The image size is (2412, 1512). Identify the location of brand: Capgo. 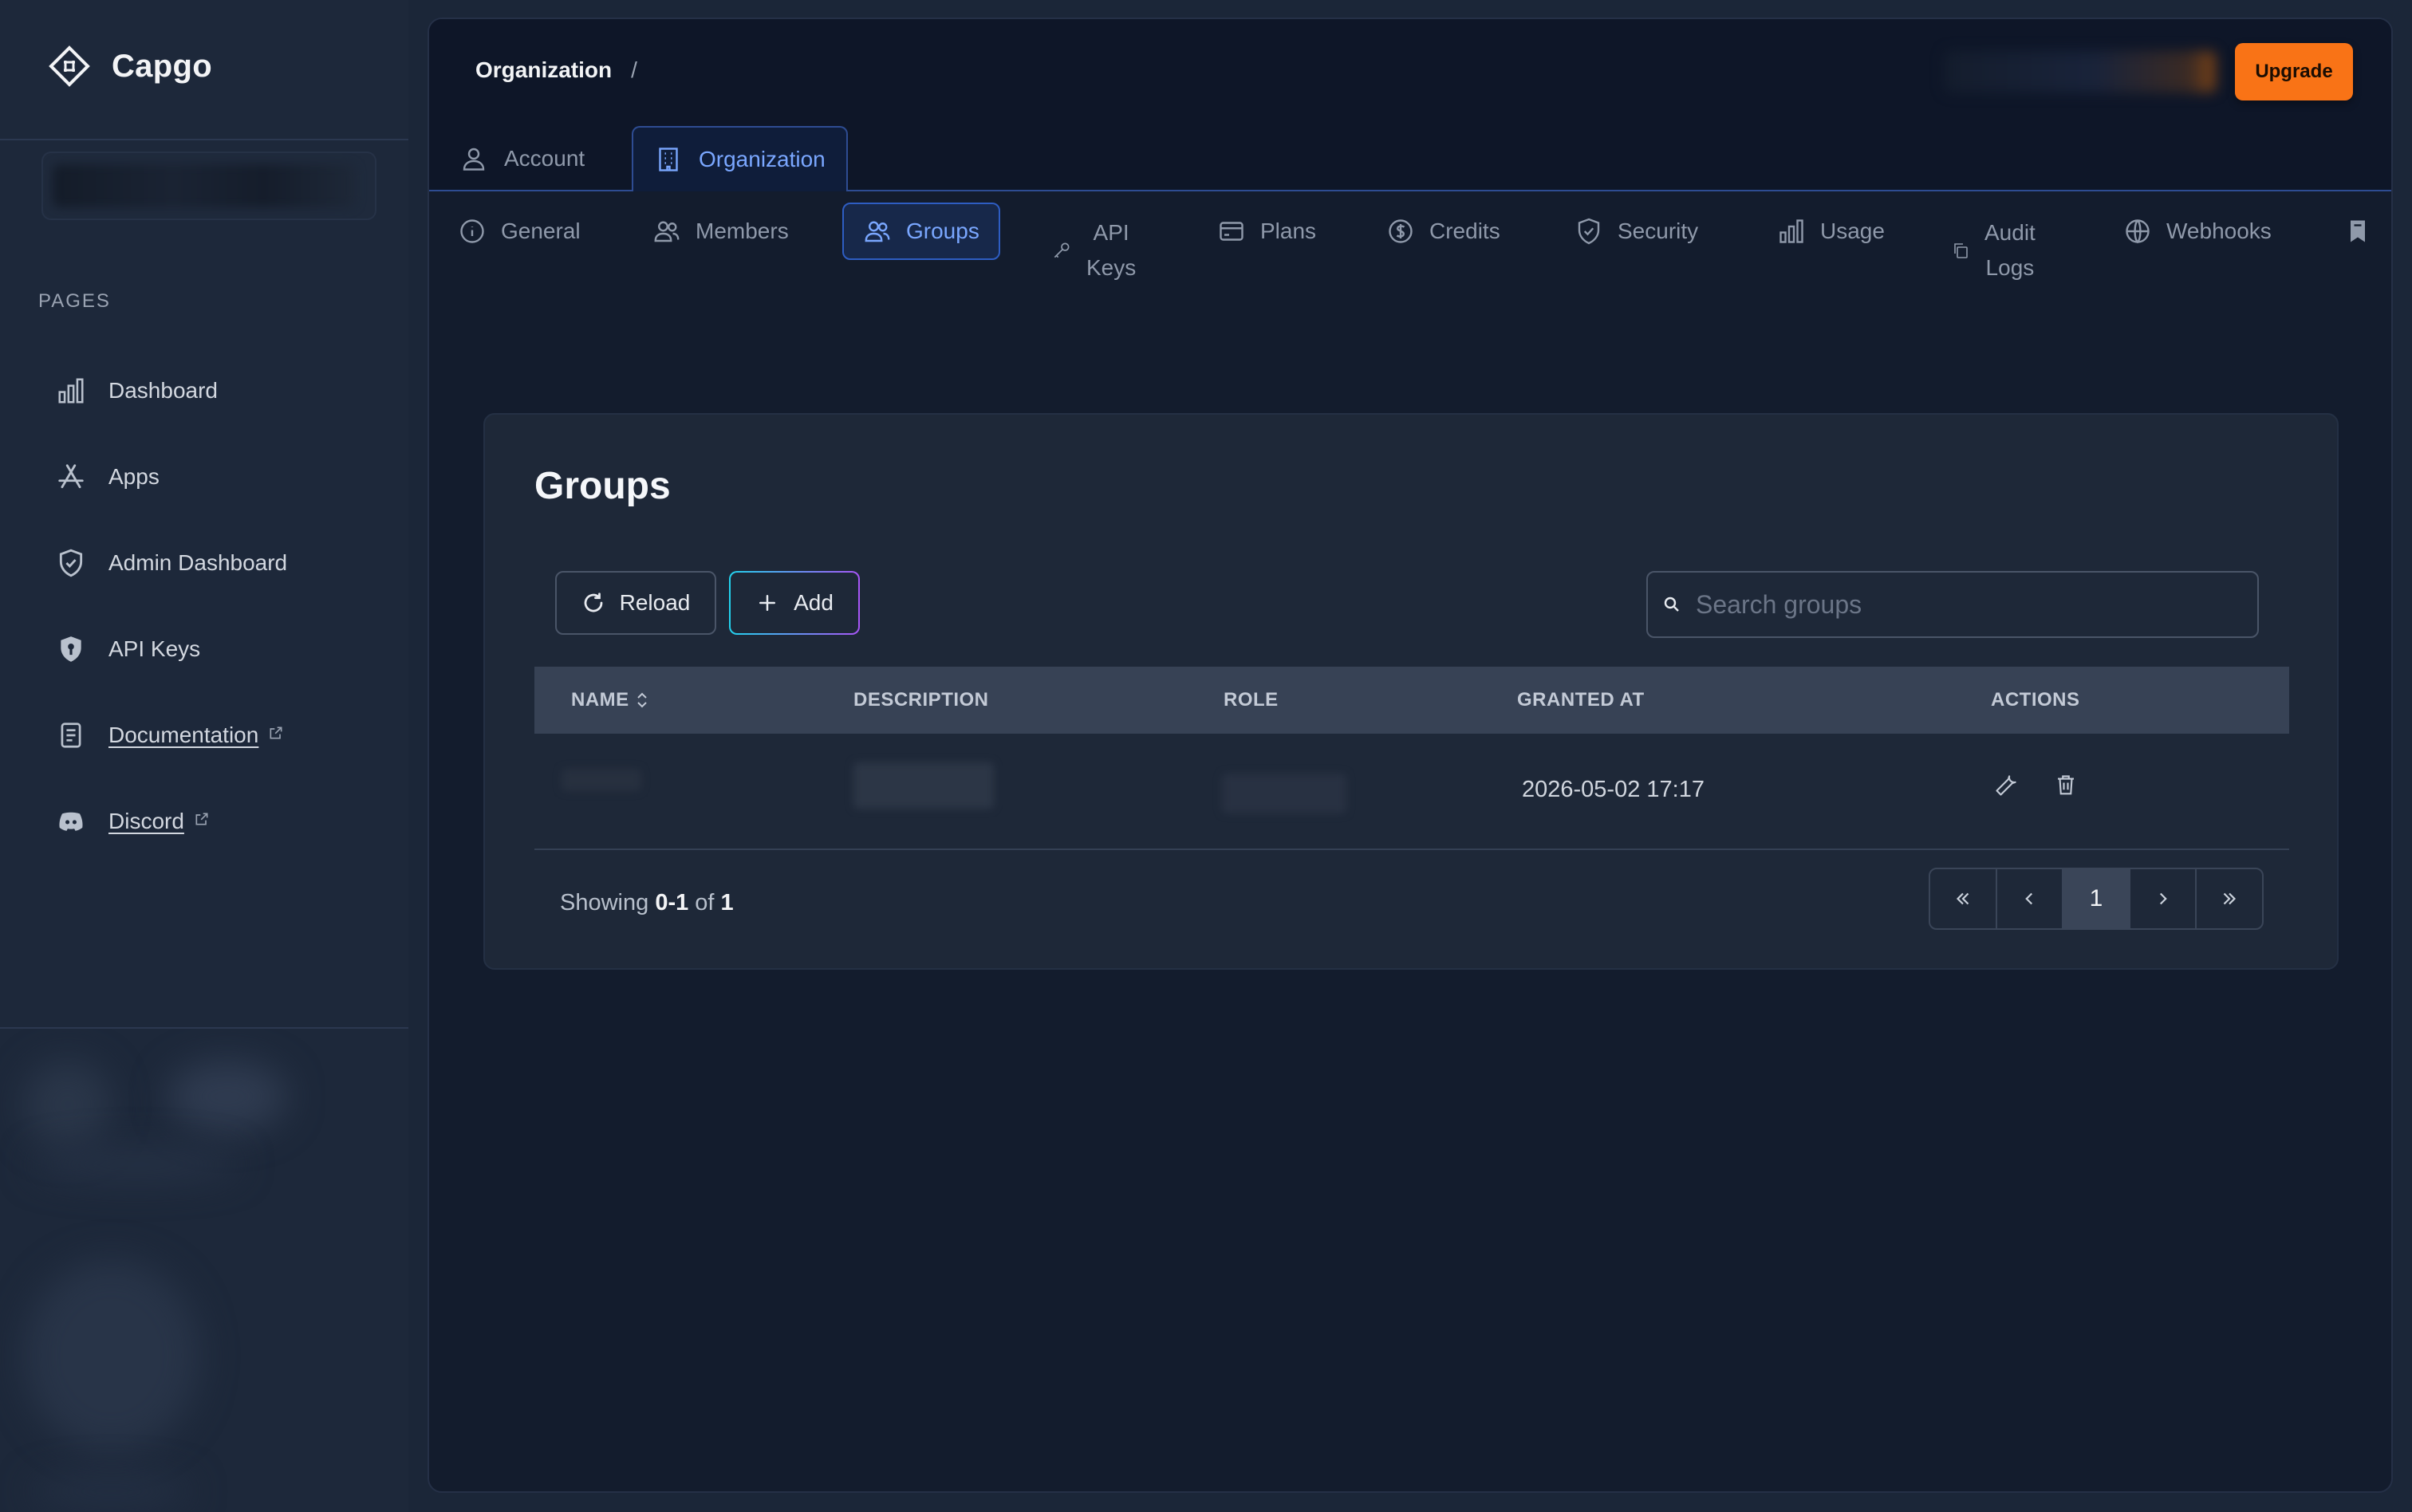
(130, 66).